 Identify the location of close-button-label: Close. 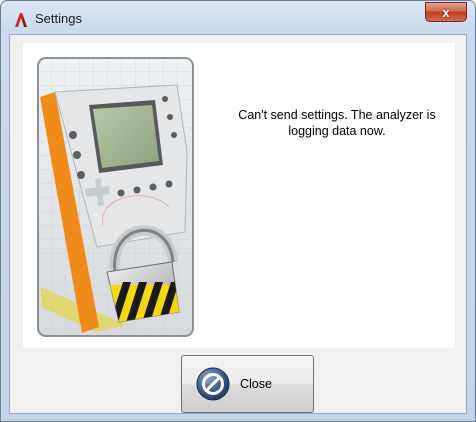
(256, 384).